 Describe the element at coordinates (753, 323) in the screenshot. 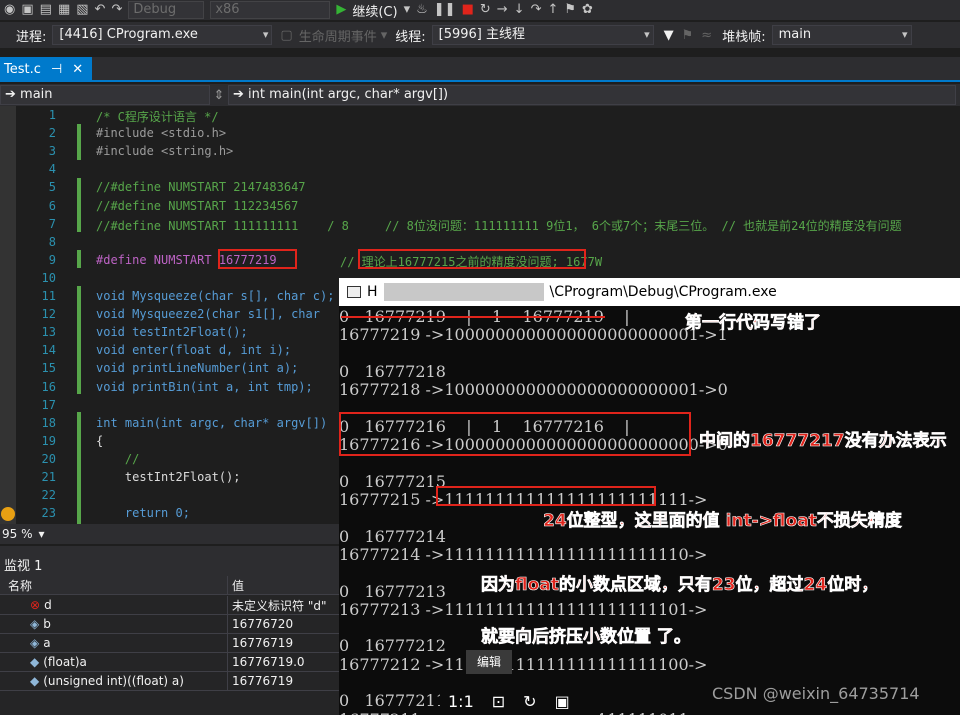

I see `annotation-wrong-line: 第一行代码写错了` at that location.